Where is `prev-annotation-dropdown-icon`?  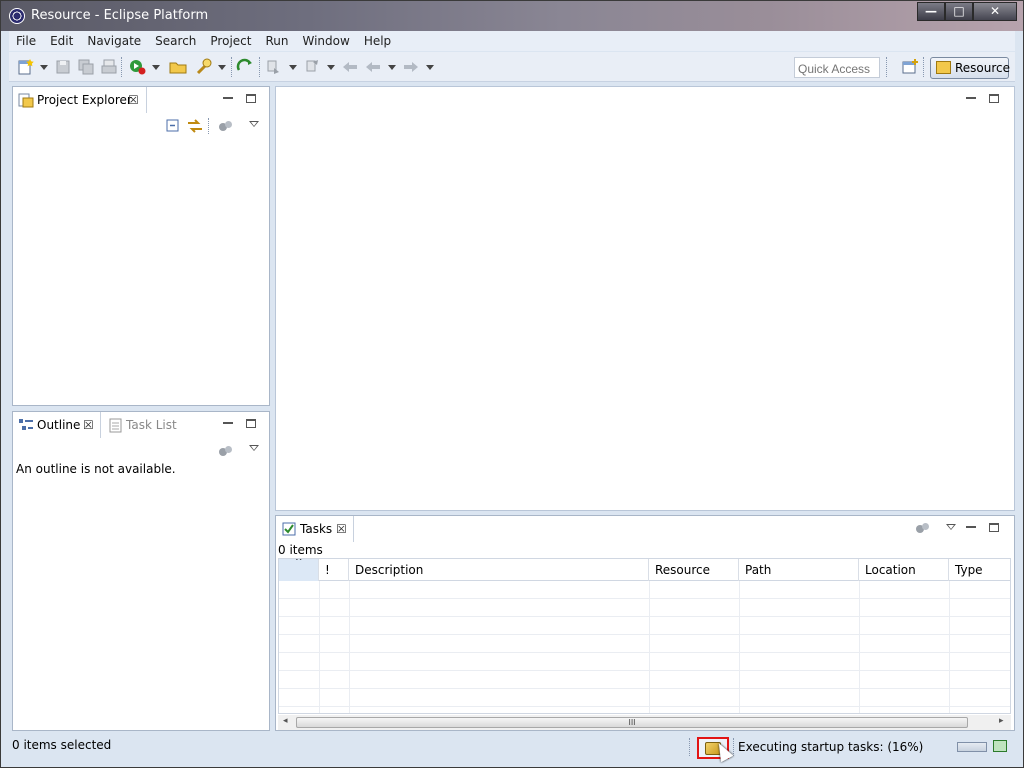
prev-annotation-dropdown-icon is located at coordinates (331, 67).